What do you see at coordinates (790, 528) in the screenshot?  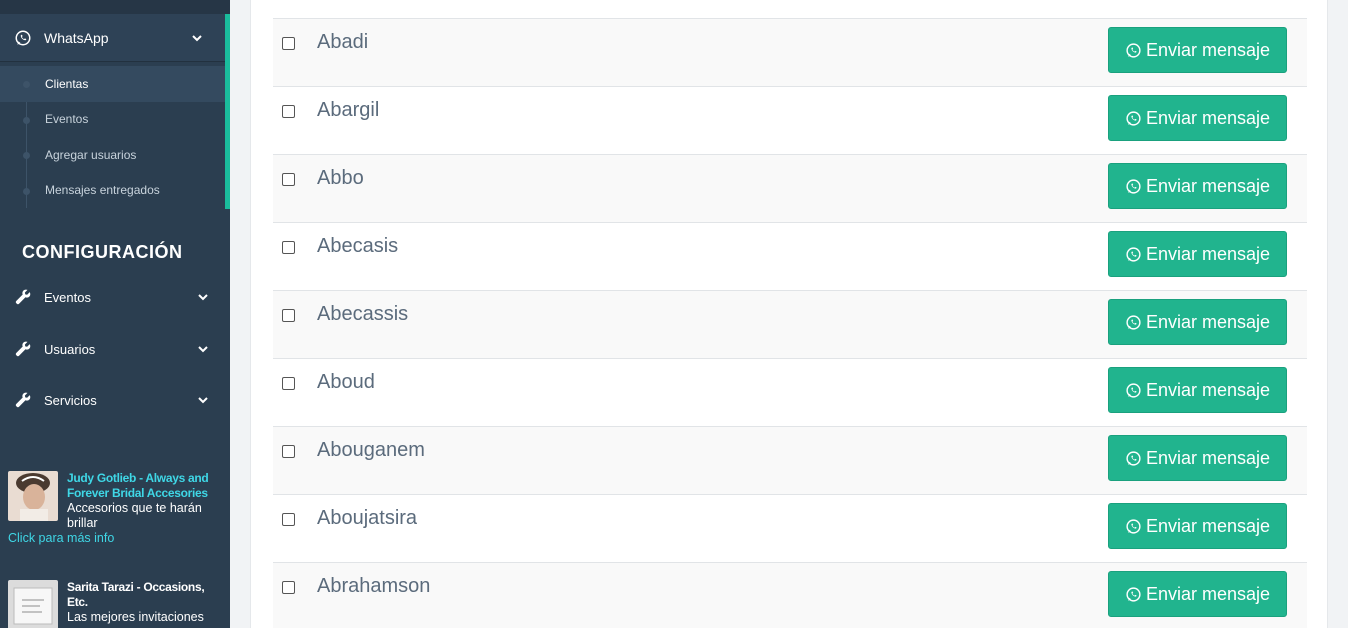 I see `table-row: Aboujatsira Enviar mensaje` at bounding box center [790, 528].